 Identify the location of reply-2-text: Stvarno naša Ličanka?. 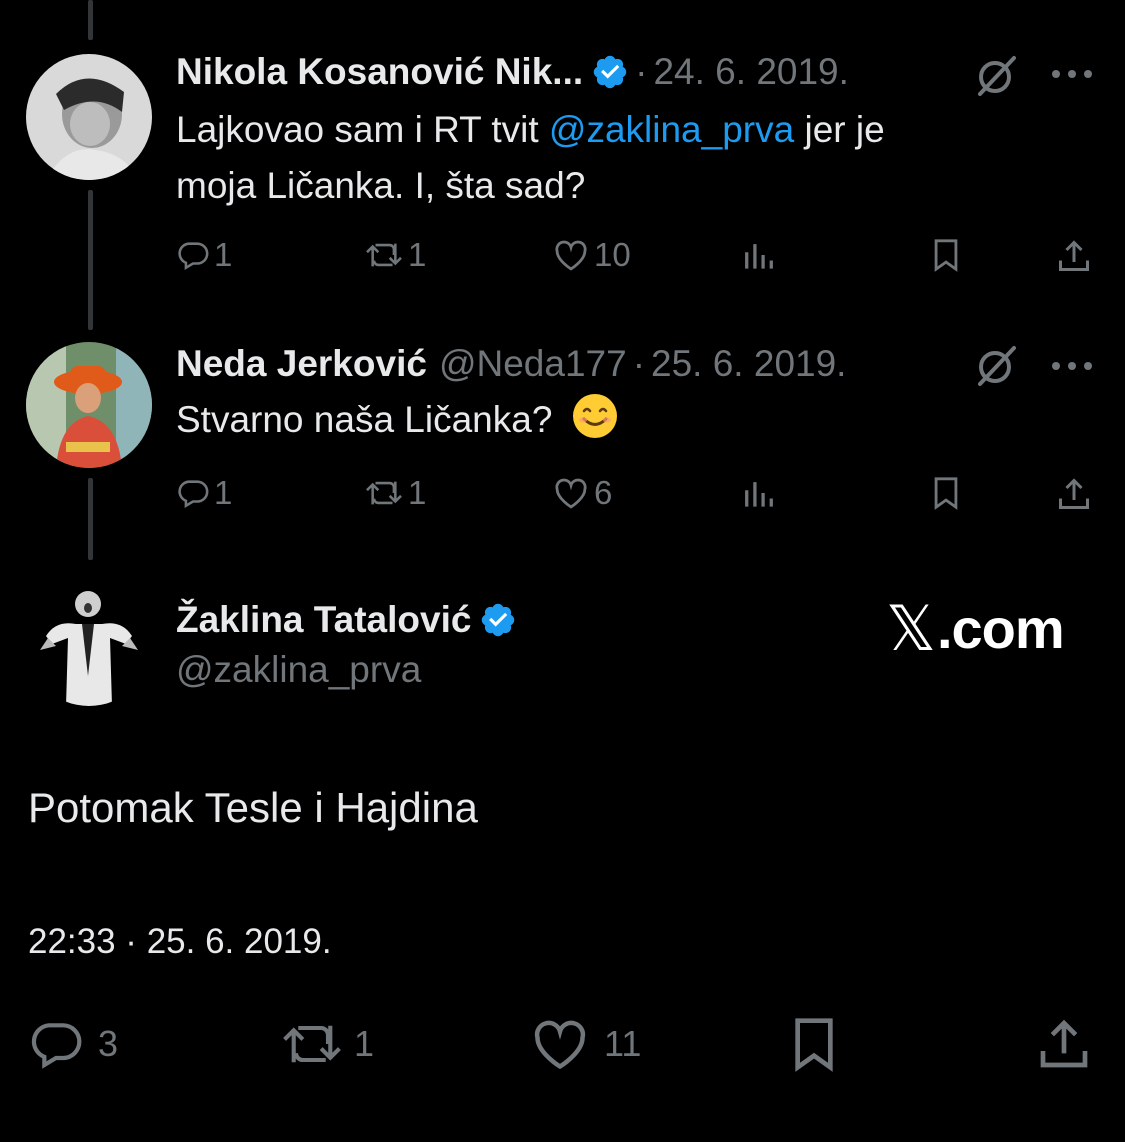
(397, 420).